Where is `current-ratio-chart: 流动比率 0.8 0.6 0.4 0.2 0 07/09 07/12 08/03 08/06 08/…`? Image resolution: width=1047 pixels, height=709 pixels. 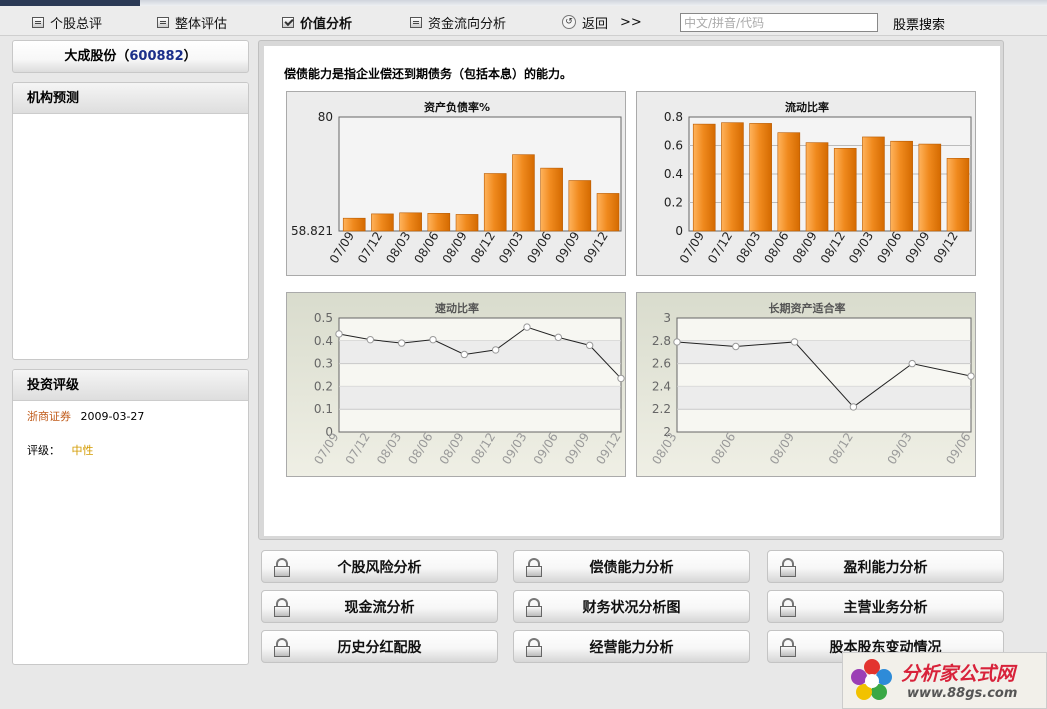 current-ratio-chart: 流动比率 0.8 0.6 0.4 0.2 0 07/09 07/12 08/03 08/06 08/… is located at coordinates (806, 183).